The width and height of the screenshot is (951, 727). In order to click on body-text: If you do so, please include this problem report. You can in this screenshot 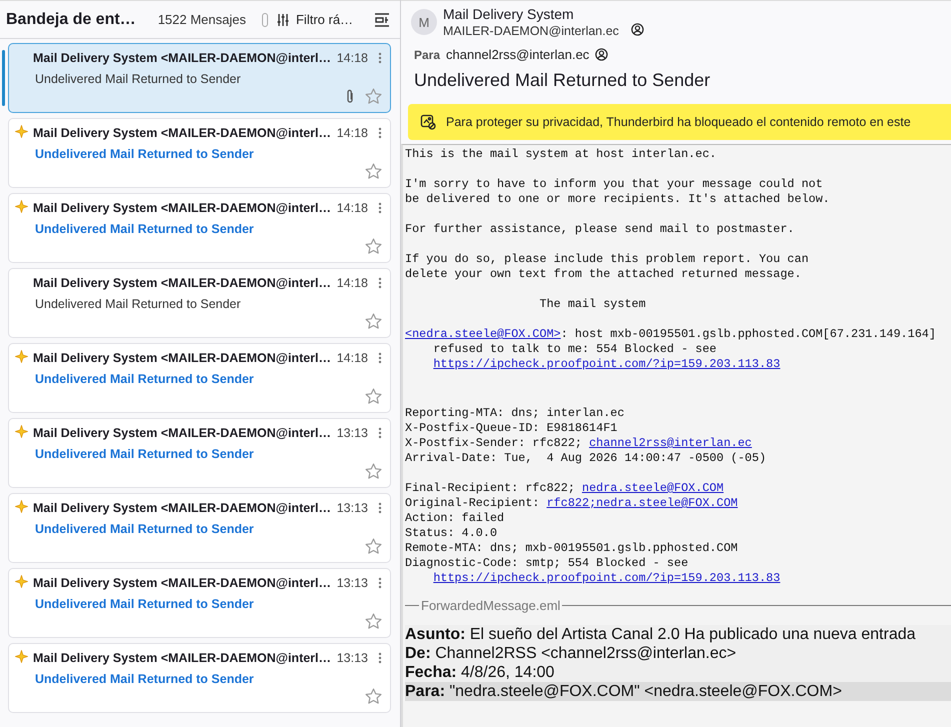, I will do `click(607, 259)`.